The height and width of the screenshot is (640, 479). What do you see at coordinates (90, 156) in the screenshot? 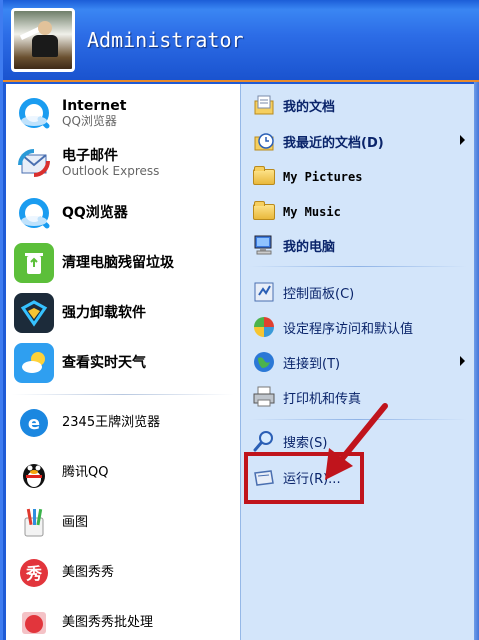
I see `menu-item-label: 电子邮件` at bounding box center [90, 156].